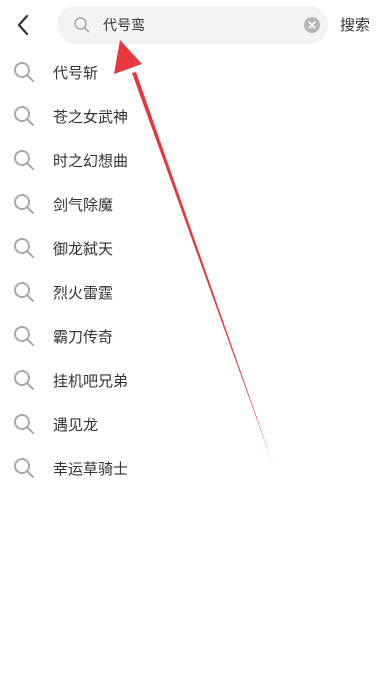 This screenshot has width=391, height=673. I want to click on suggestion-item: 遇见龙, so click(195, 424).